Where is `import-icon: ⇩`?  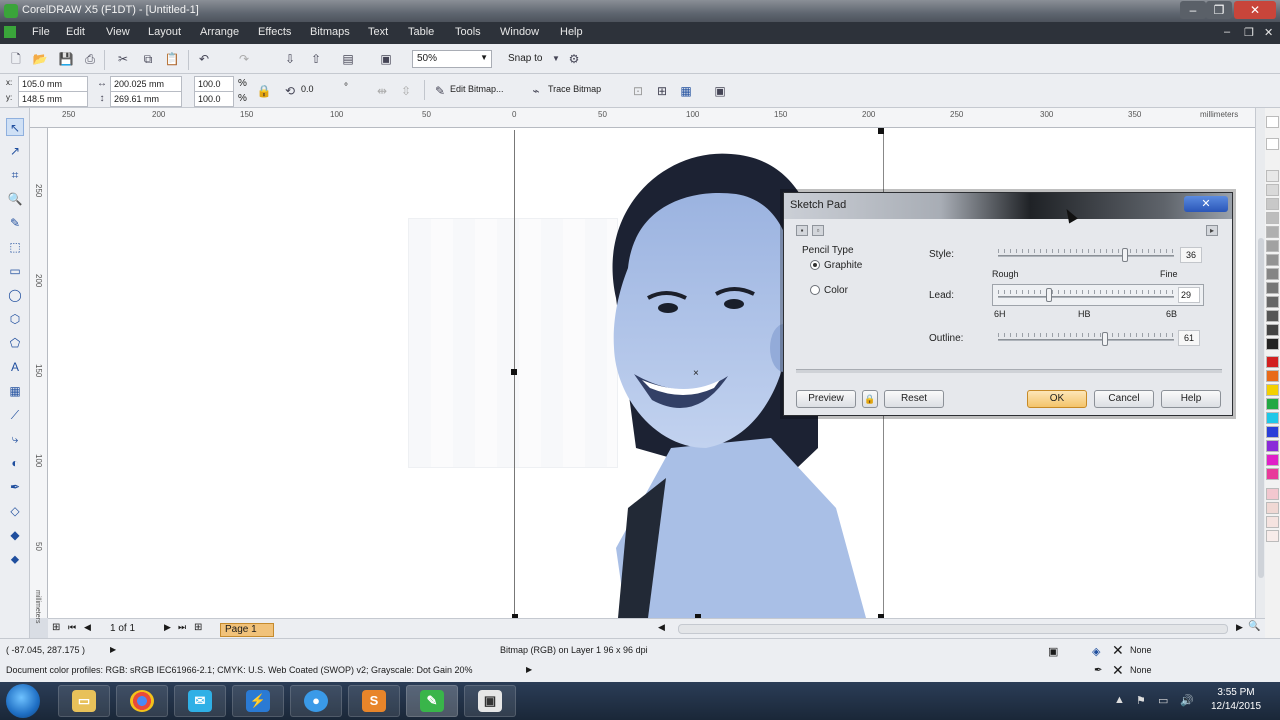
import-icon: ⇩ is located at coordinates (290, 59).